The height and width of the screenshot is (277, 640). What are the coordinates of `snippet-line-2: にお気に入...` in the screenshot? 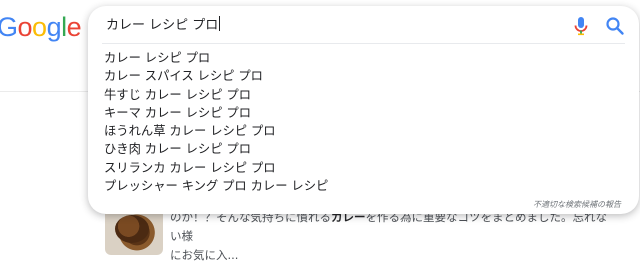 It's located at (204, 255).